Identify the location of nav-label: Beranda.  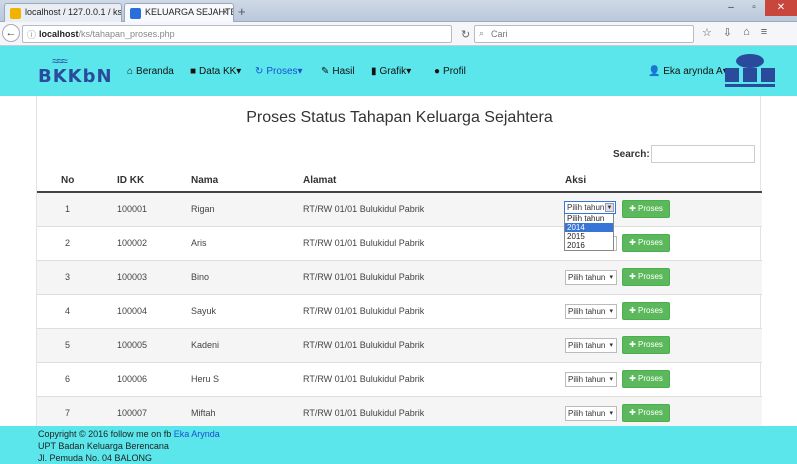
(155, 71).